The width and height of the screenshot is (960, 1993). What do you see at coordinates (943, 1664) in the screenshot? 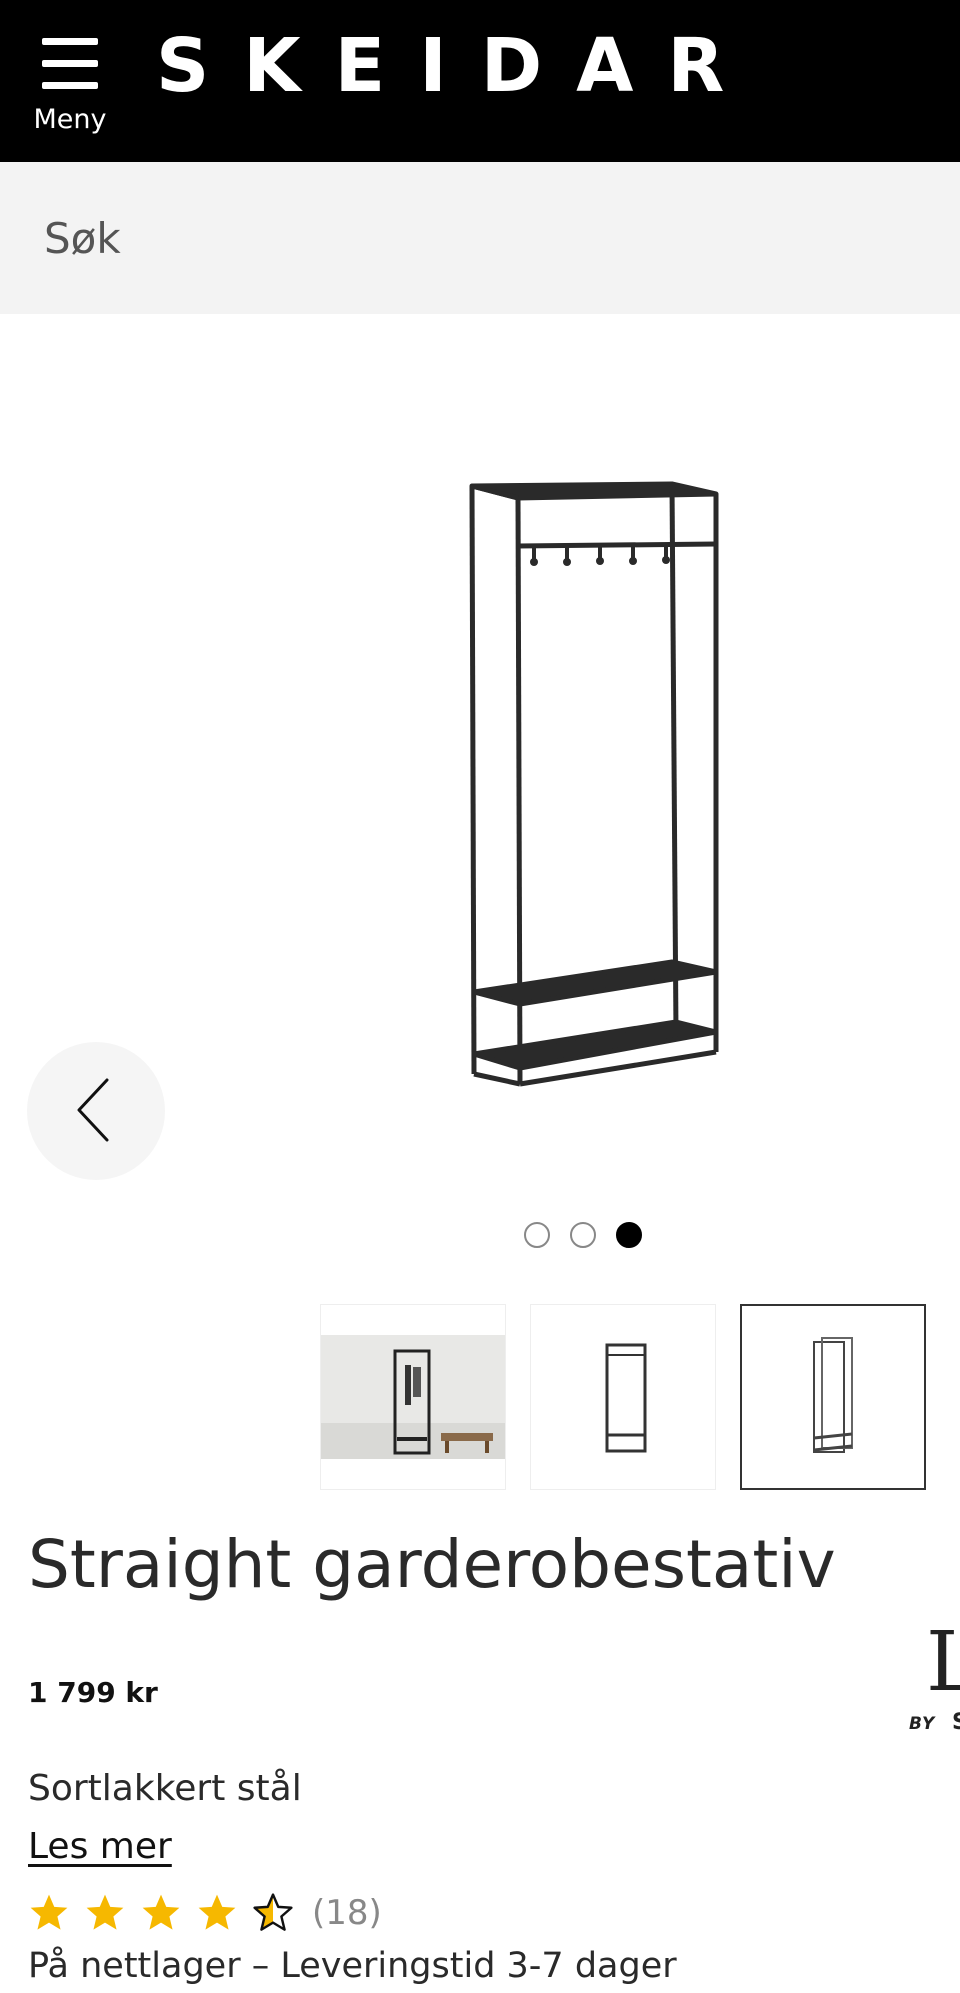
I see `brand-logo-letter: L` at bounding box center [943, 1664].